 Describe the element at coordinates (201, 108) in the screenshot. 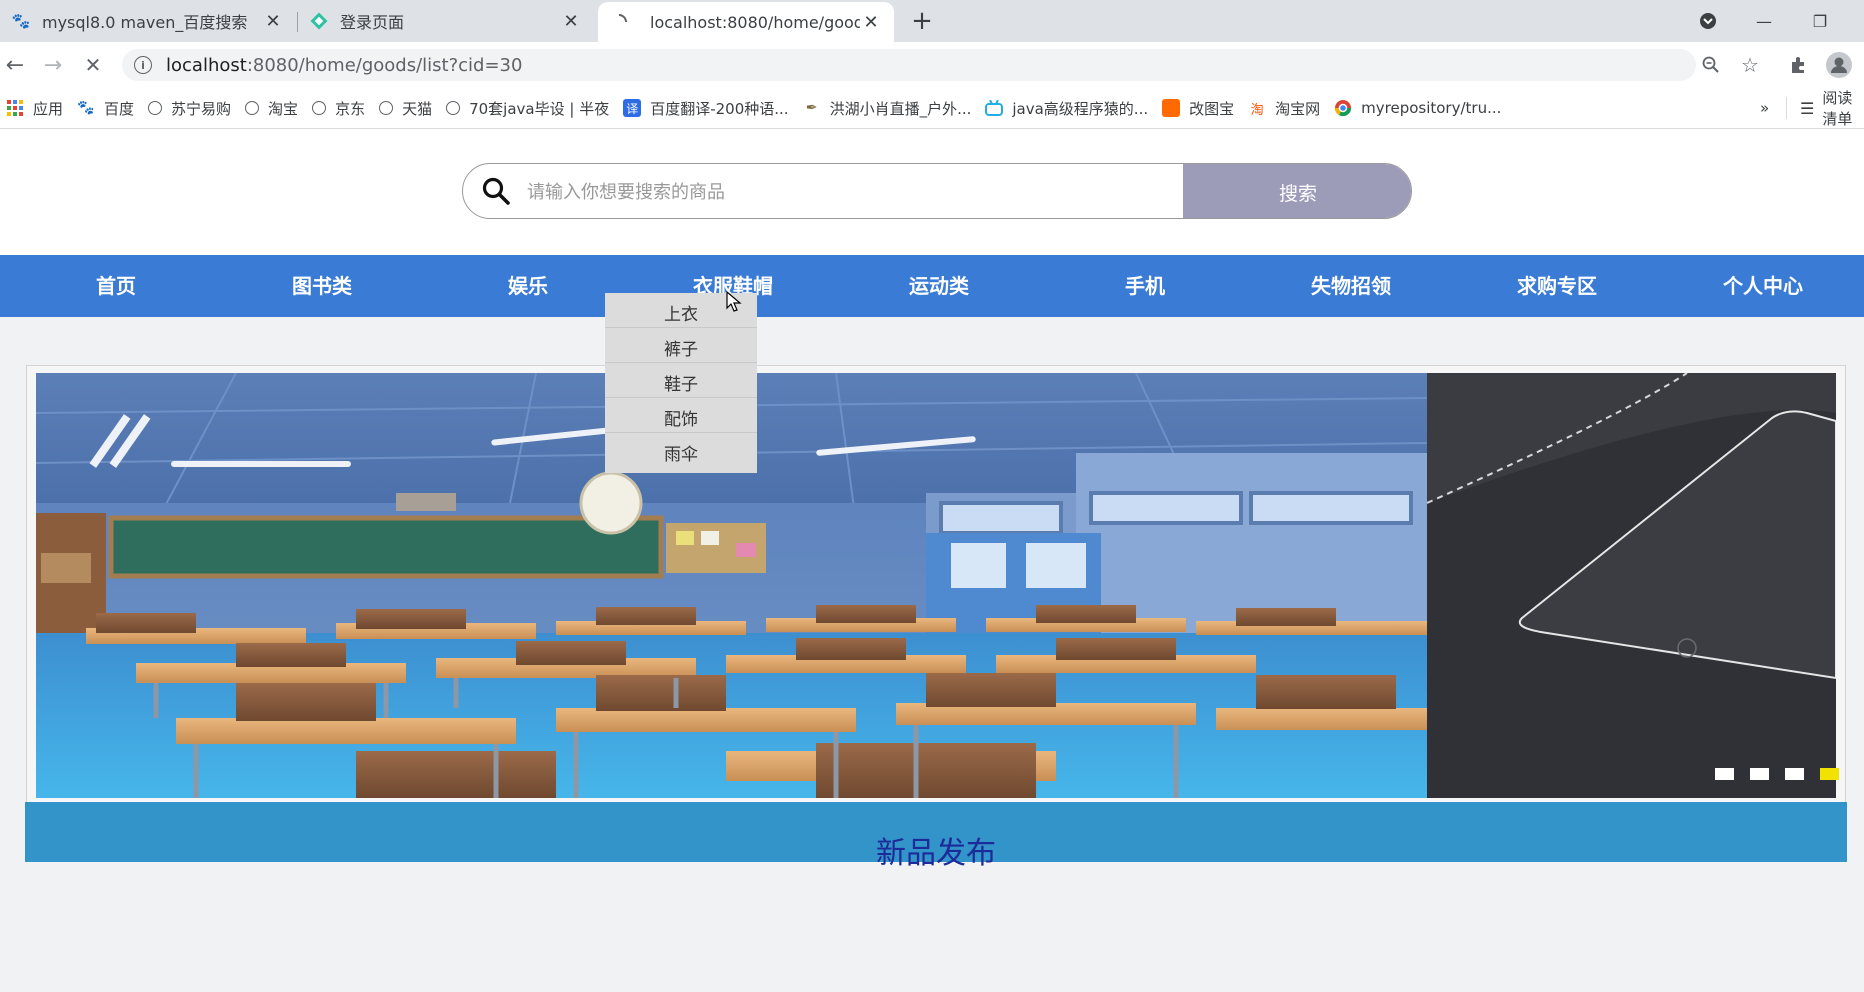

I see `bookmark-label: 苏宁易购` at that location.